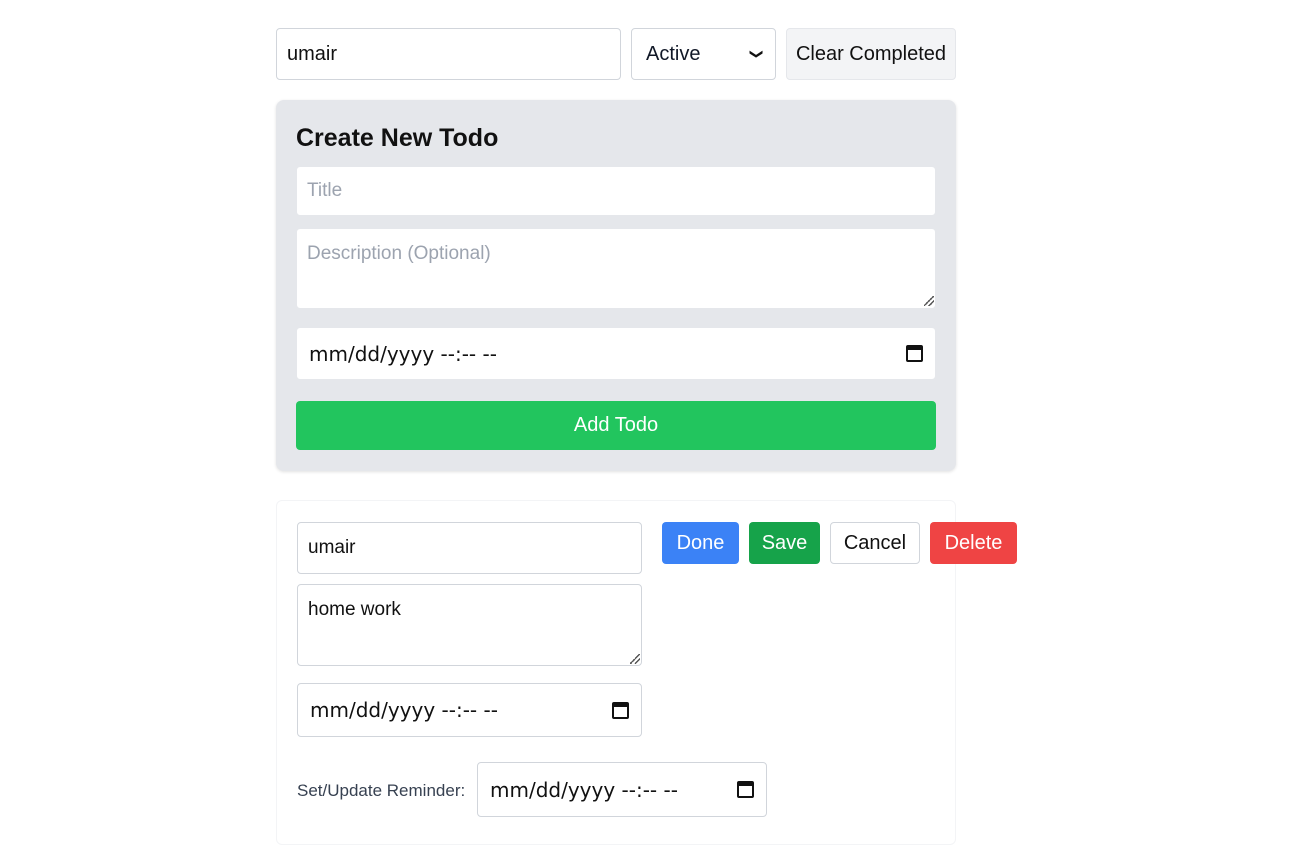 This screenshot has width=1291, height=845. I want to click on description-textarea, so click(616, 268).